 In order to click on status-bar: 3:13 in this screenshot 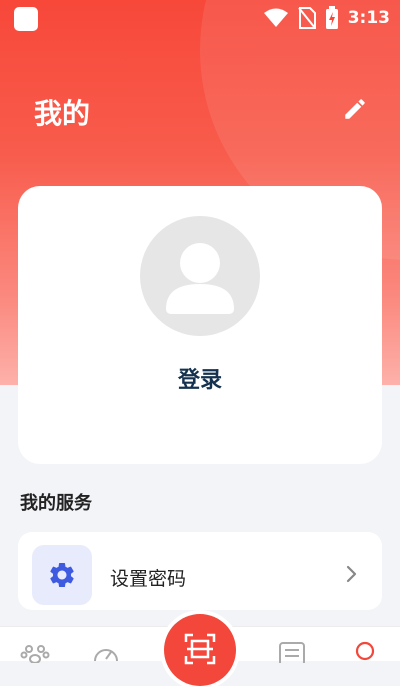, I will do `click(200, 18)`.